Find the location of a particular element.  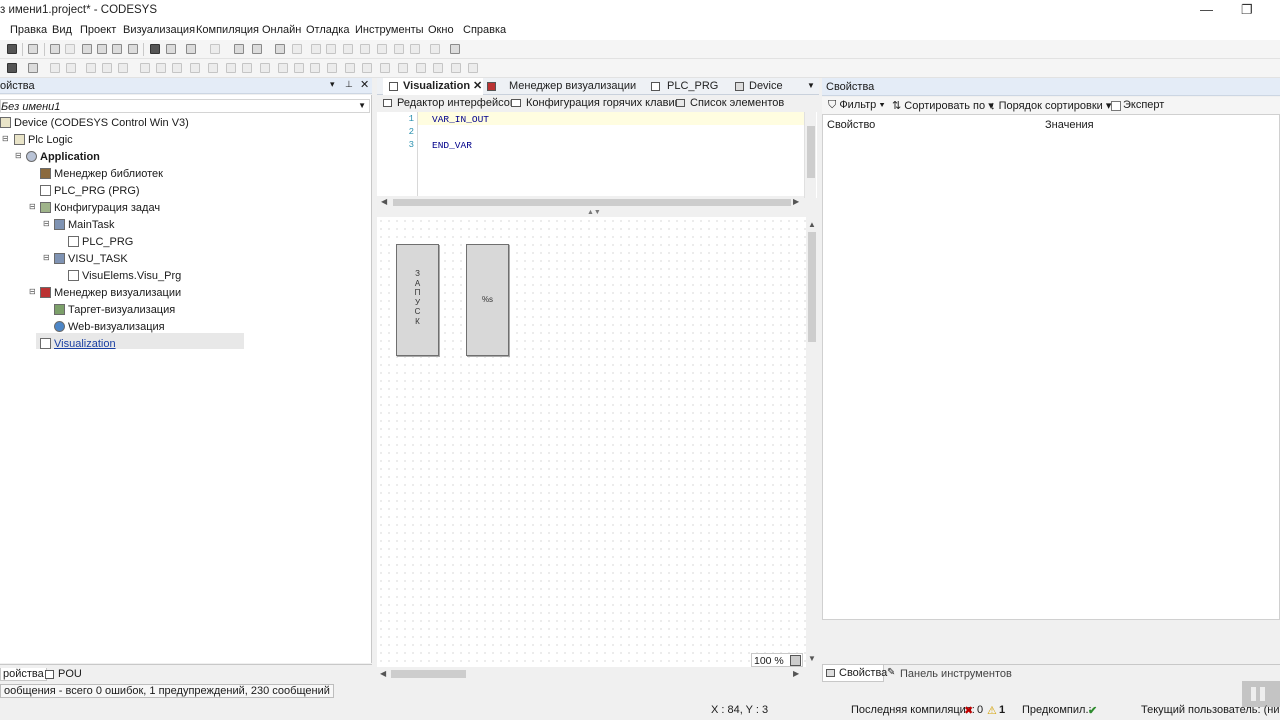

chevron-down-icon: ▼ is located at coordinates (362, 105).